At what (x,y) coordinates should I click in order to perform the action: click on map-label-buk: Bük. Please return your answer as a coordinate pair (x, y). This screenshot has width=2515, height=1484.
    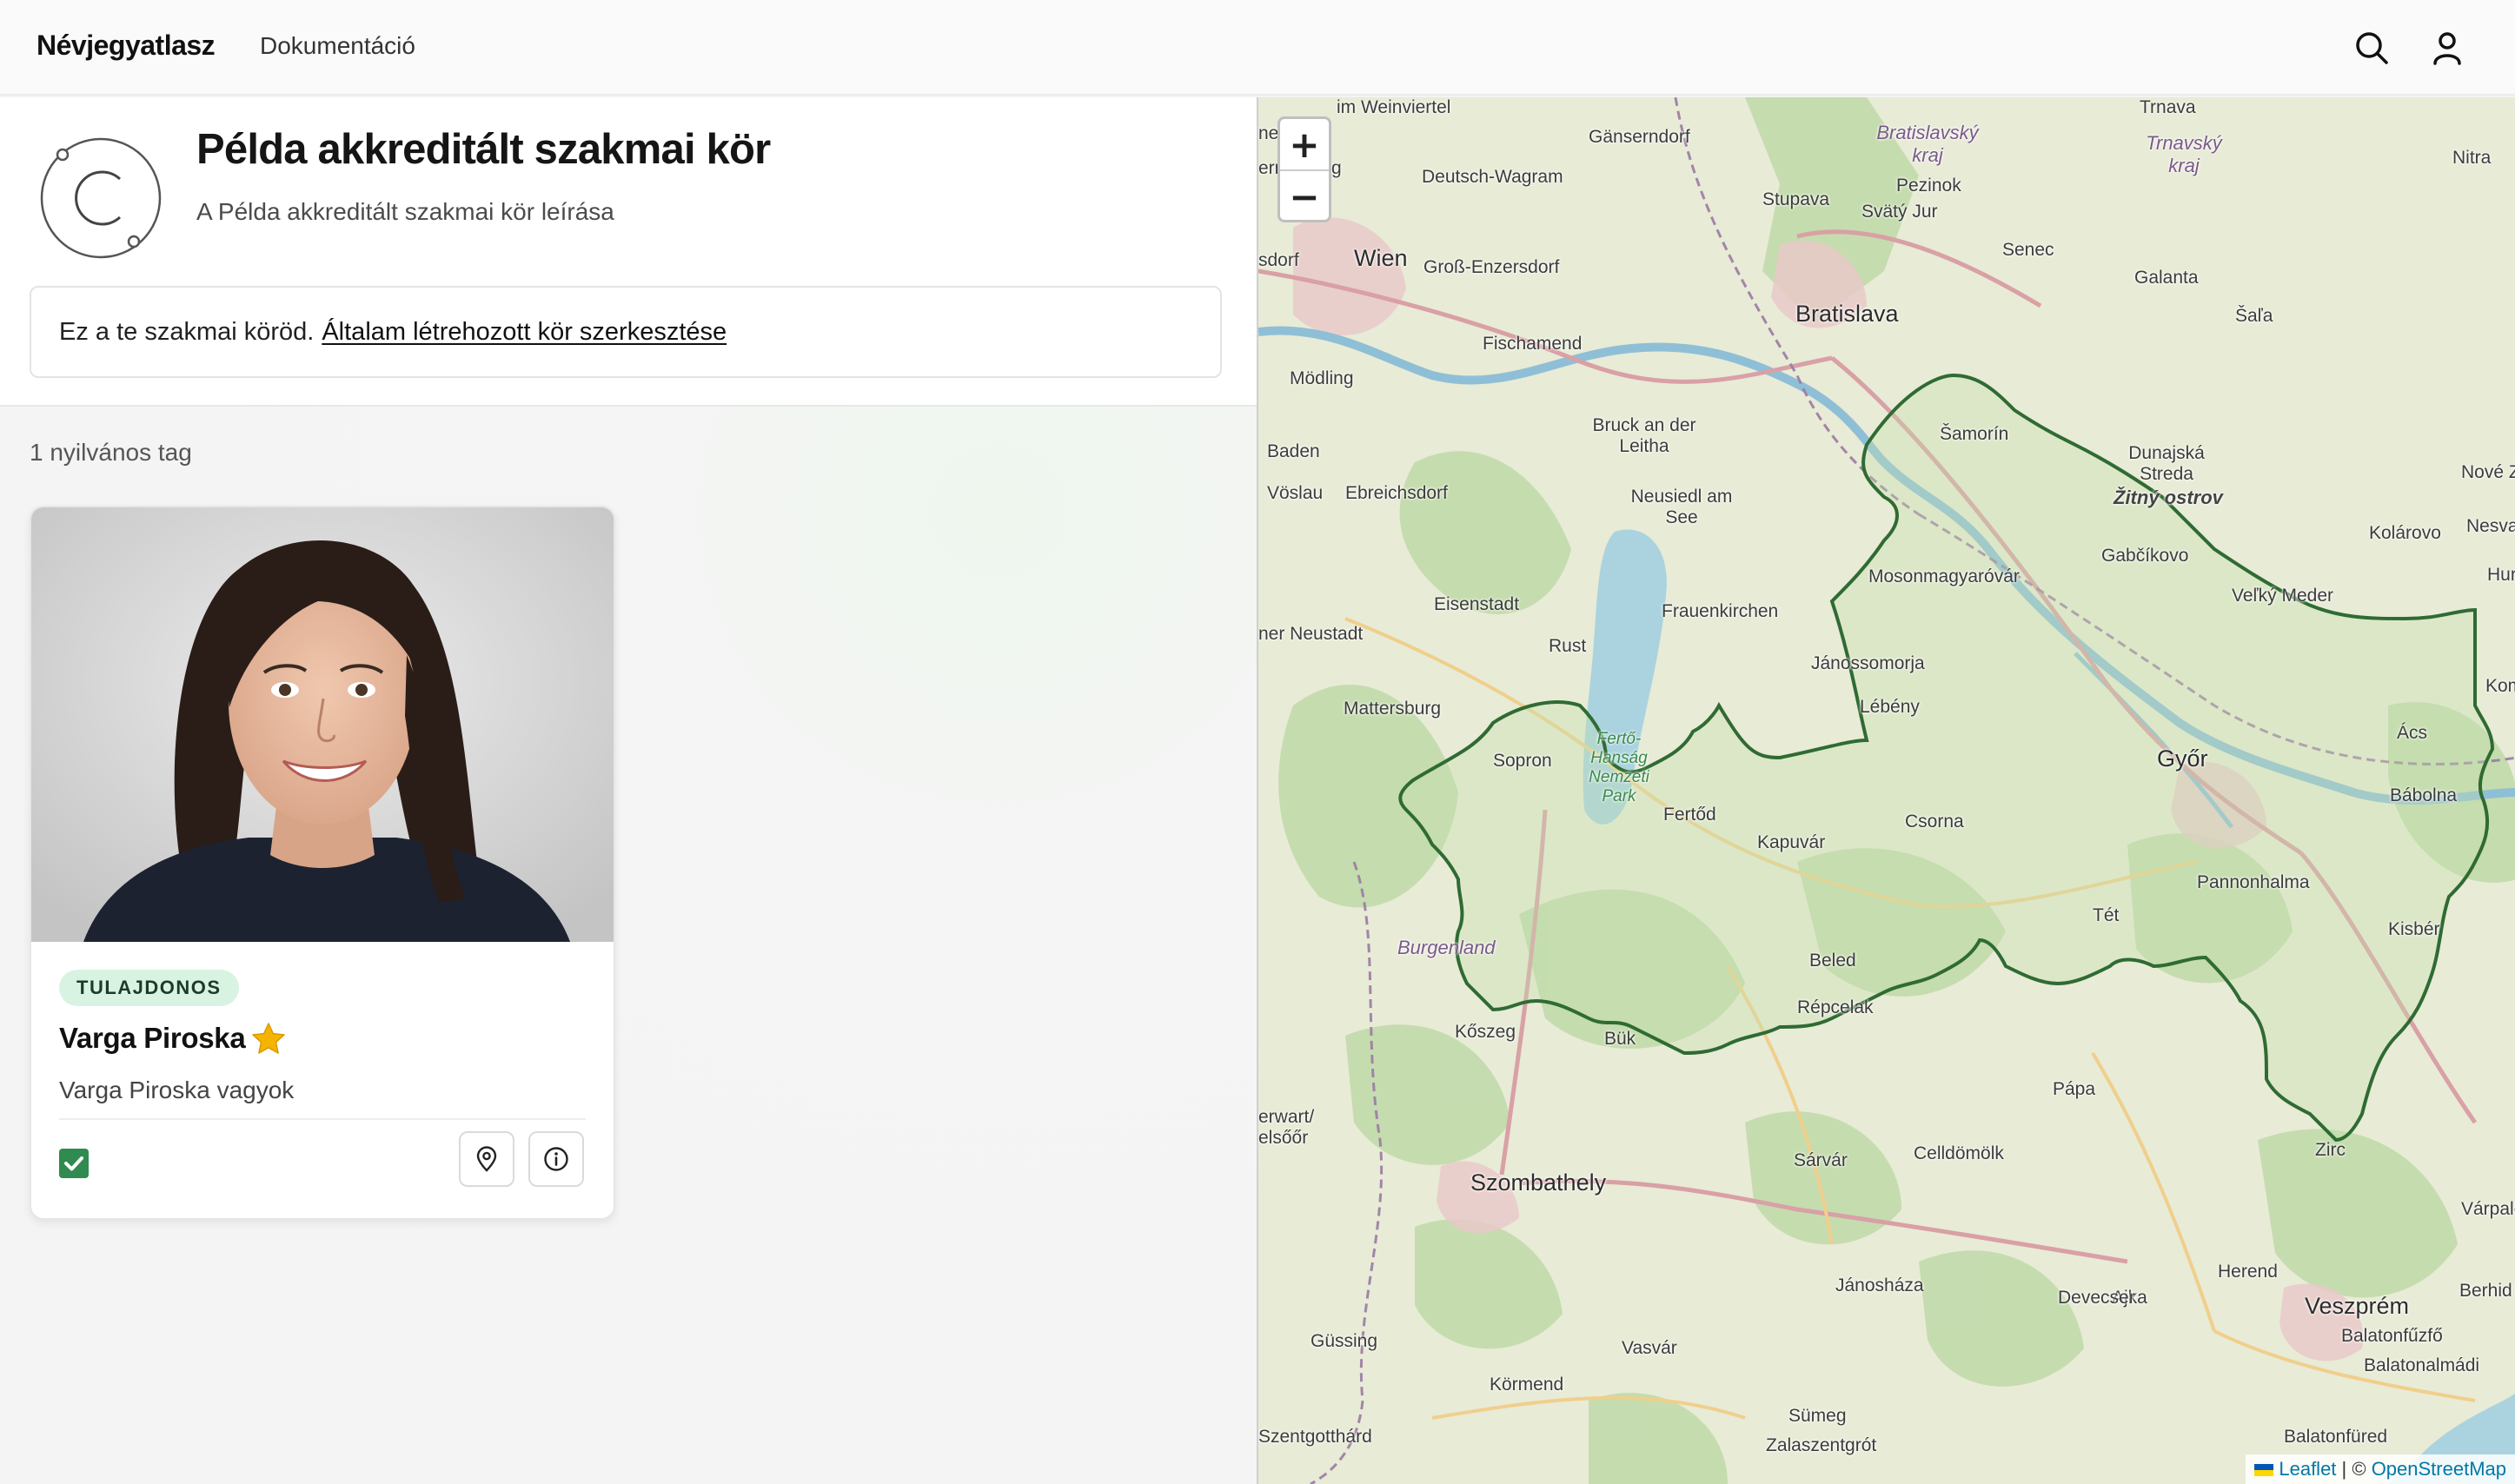
    Looking at the image, I should click on (1620, 1039).